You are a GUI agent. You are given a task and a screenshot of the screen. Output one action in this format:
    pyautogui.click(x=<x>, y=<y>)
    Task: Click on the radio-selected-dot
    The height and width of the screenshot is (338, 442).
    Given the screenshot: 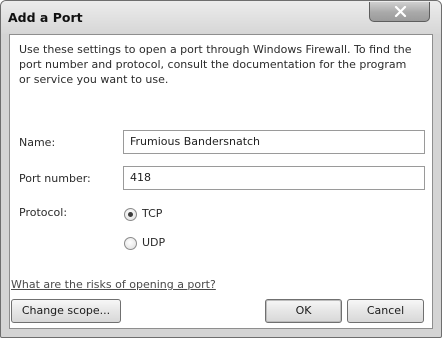 What is the action you would take?
    pyautogui.click(x=130, y=214)
    